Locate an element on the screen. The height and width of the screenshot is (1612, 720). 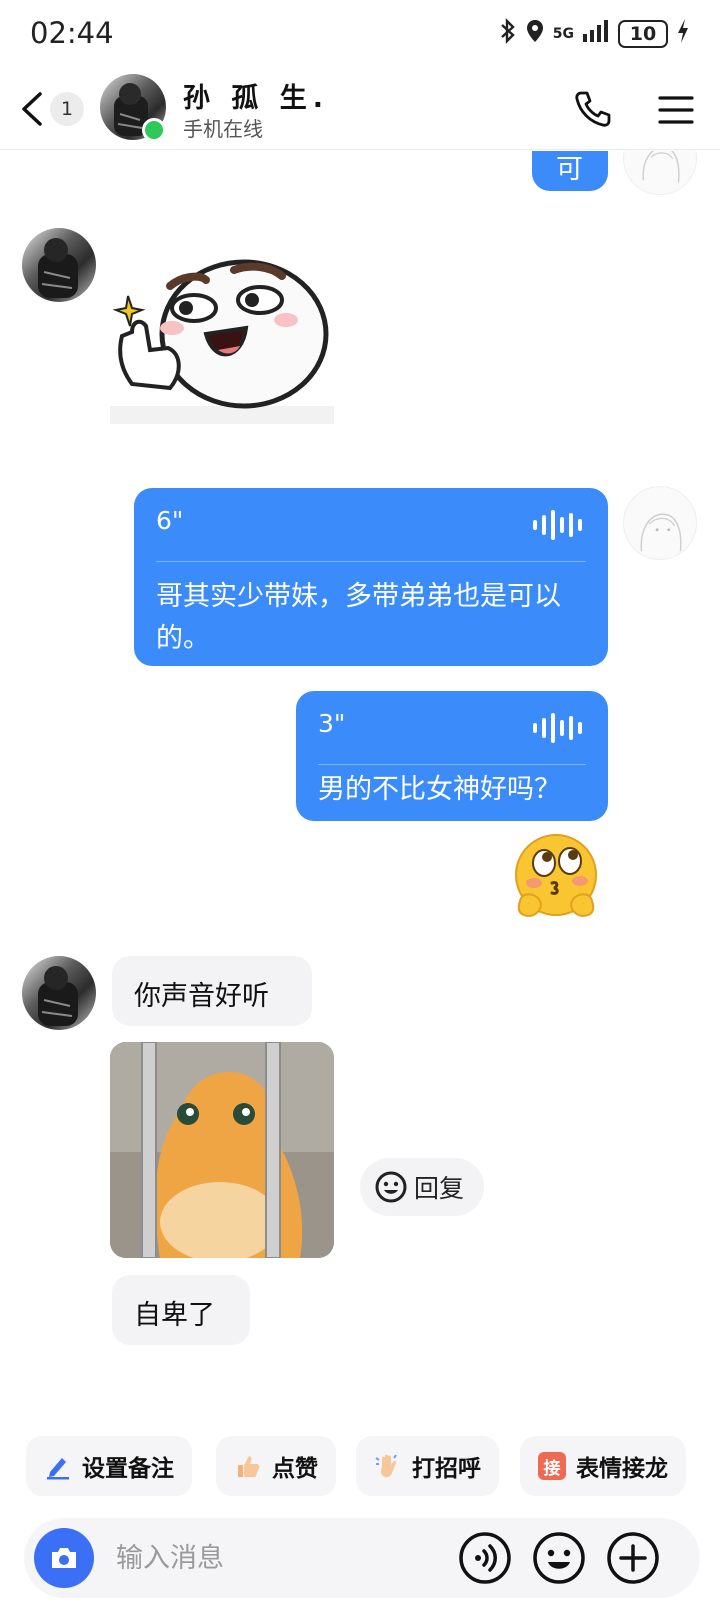
voice-icon is located at coordinates (485, 1558).